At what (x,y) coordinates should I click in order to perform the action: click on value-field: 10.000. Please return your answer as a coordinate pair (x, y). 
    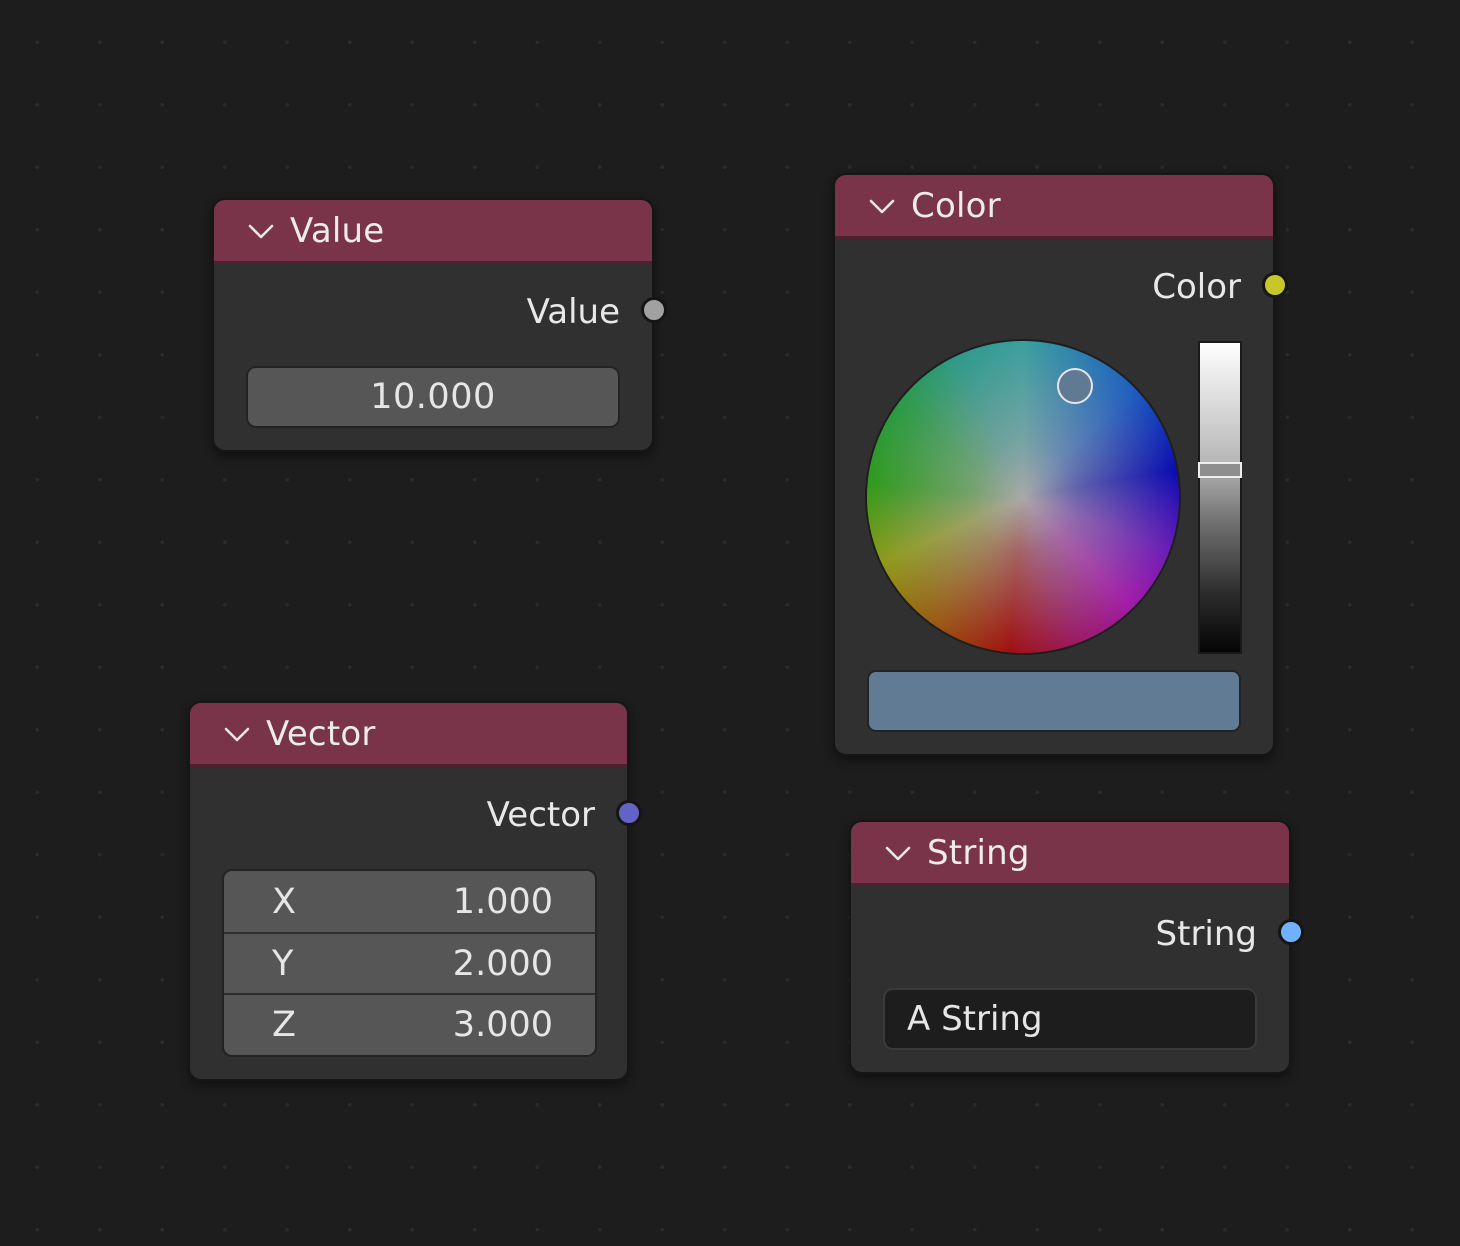
    Looking at the image, I should click on (433, 397).